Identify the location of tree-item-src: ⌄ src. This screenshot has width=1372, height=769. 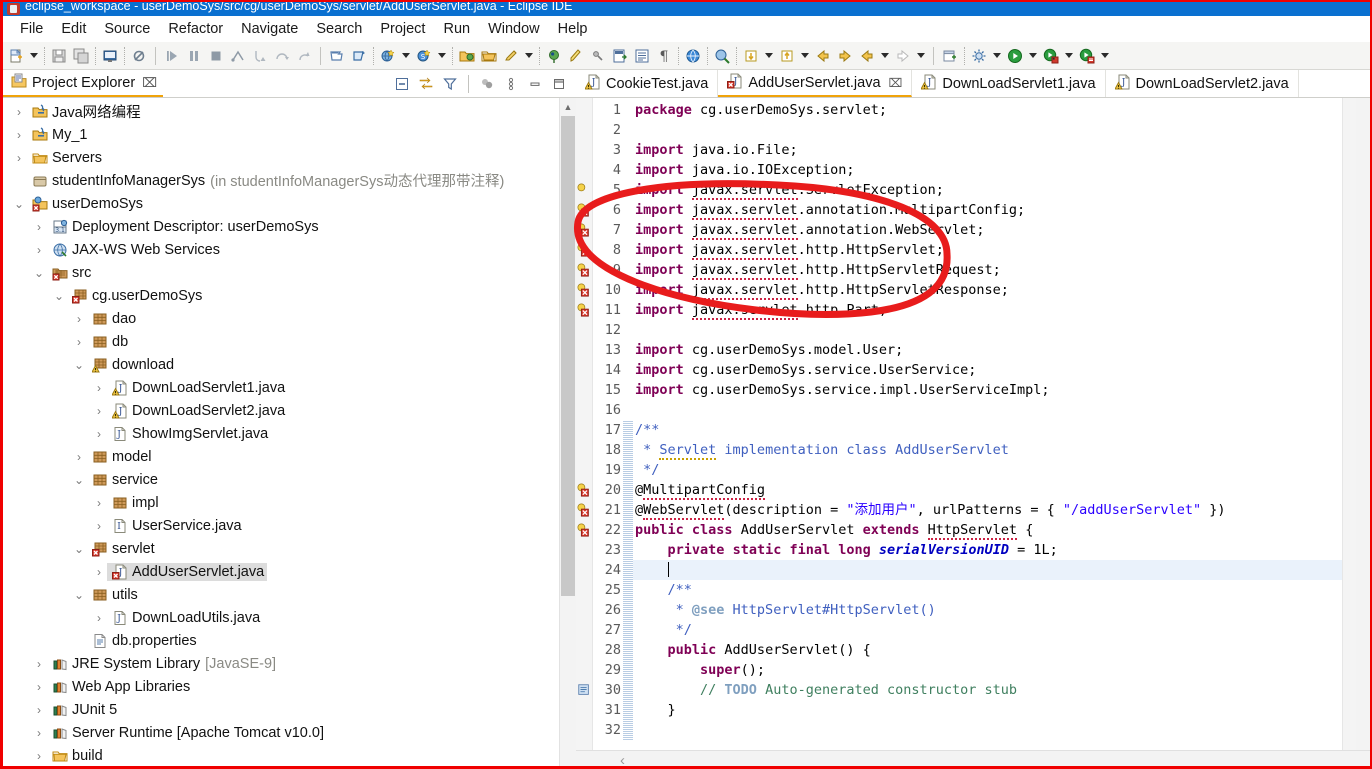
(281, 272).